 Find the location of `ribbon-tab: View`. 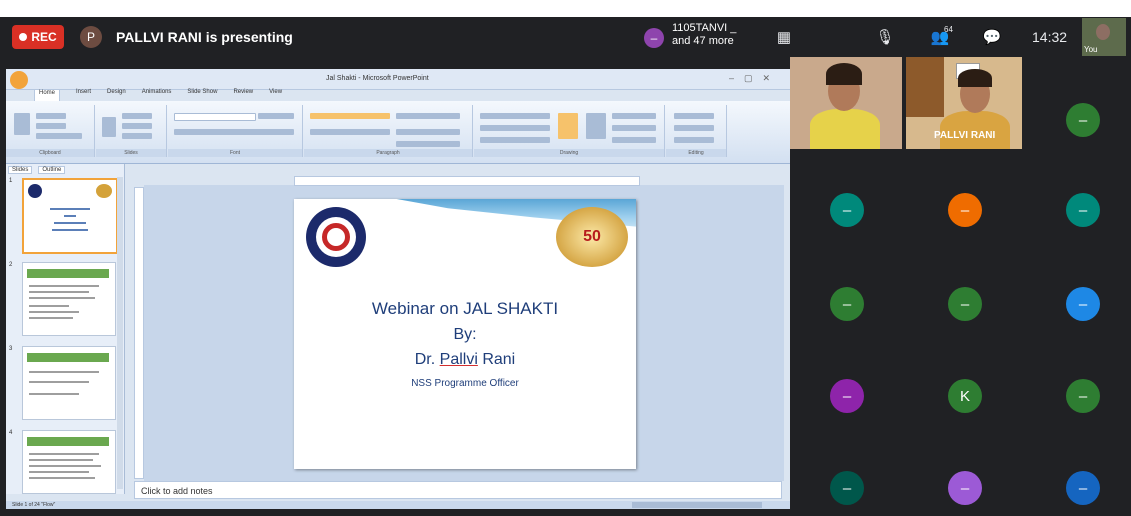

ribbon-tab: View is located at coordinates (276, 92).